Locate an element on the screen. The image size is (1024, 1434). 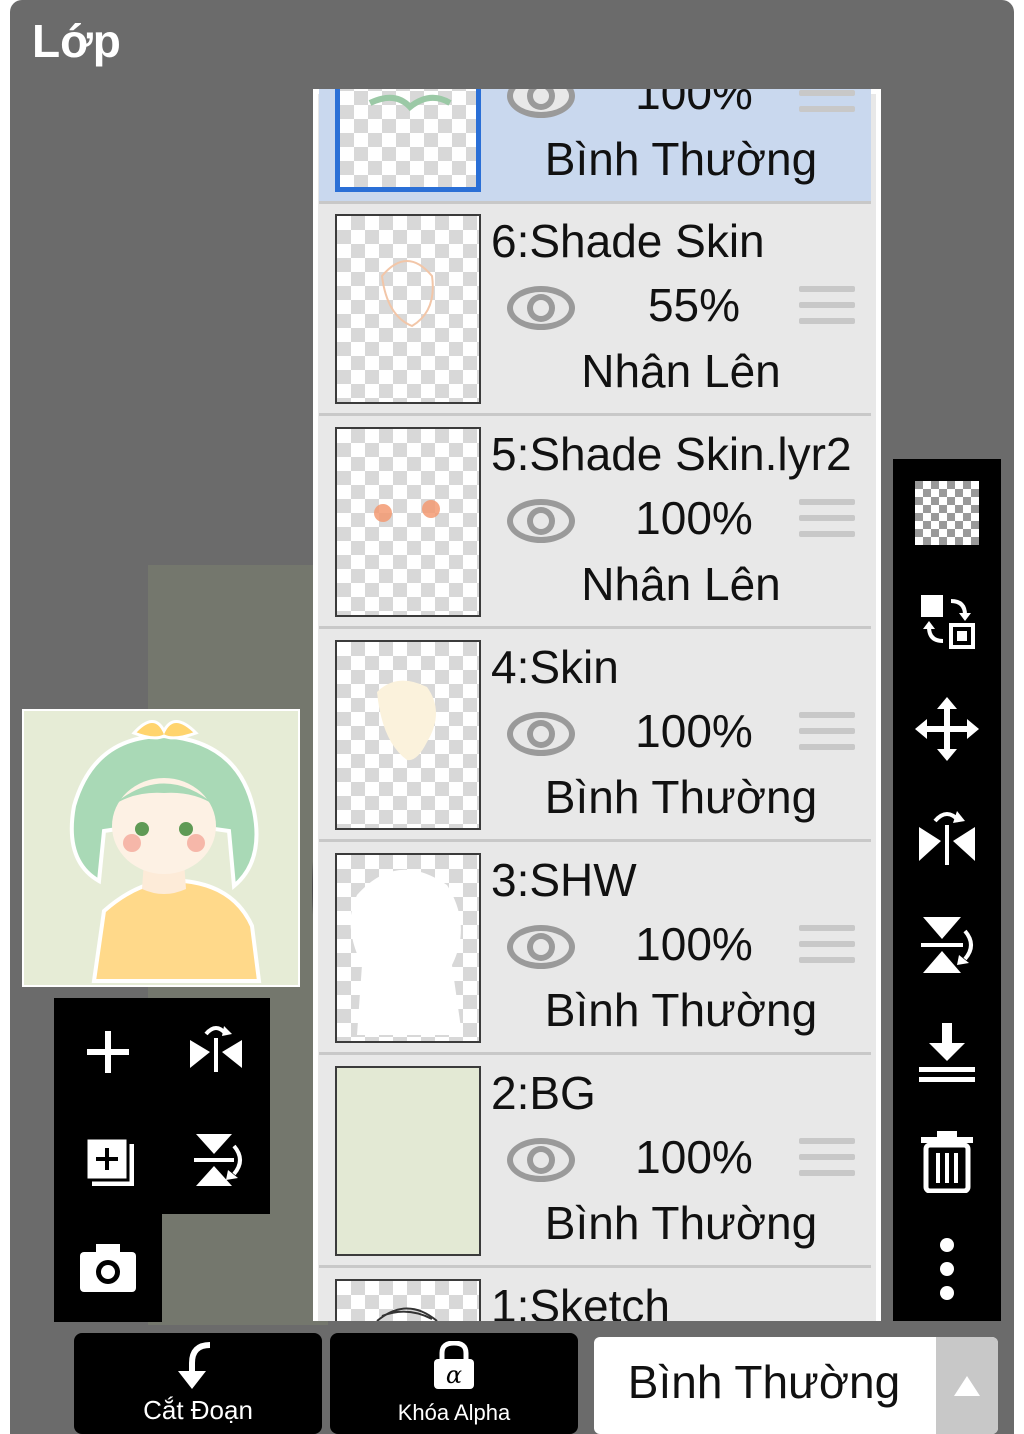
shade-skin-thumb-art is located at coordinates (407, 294).